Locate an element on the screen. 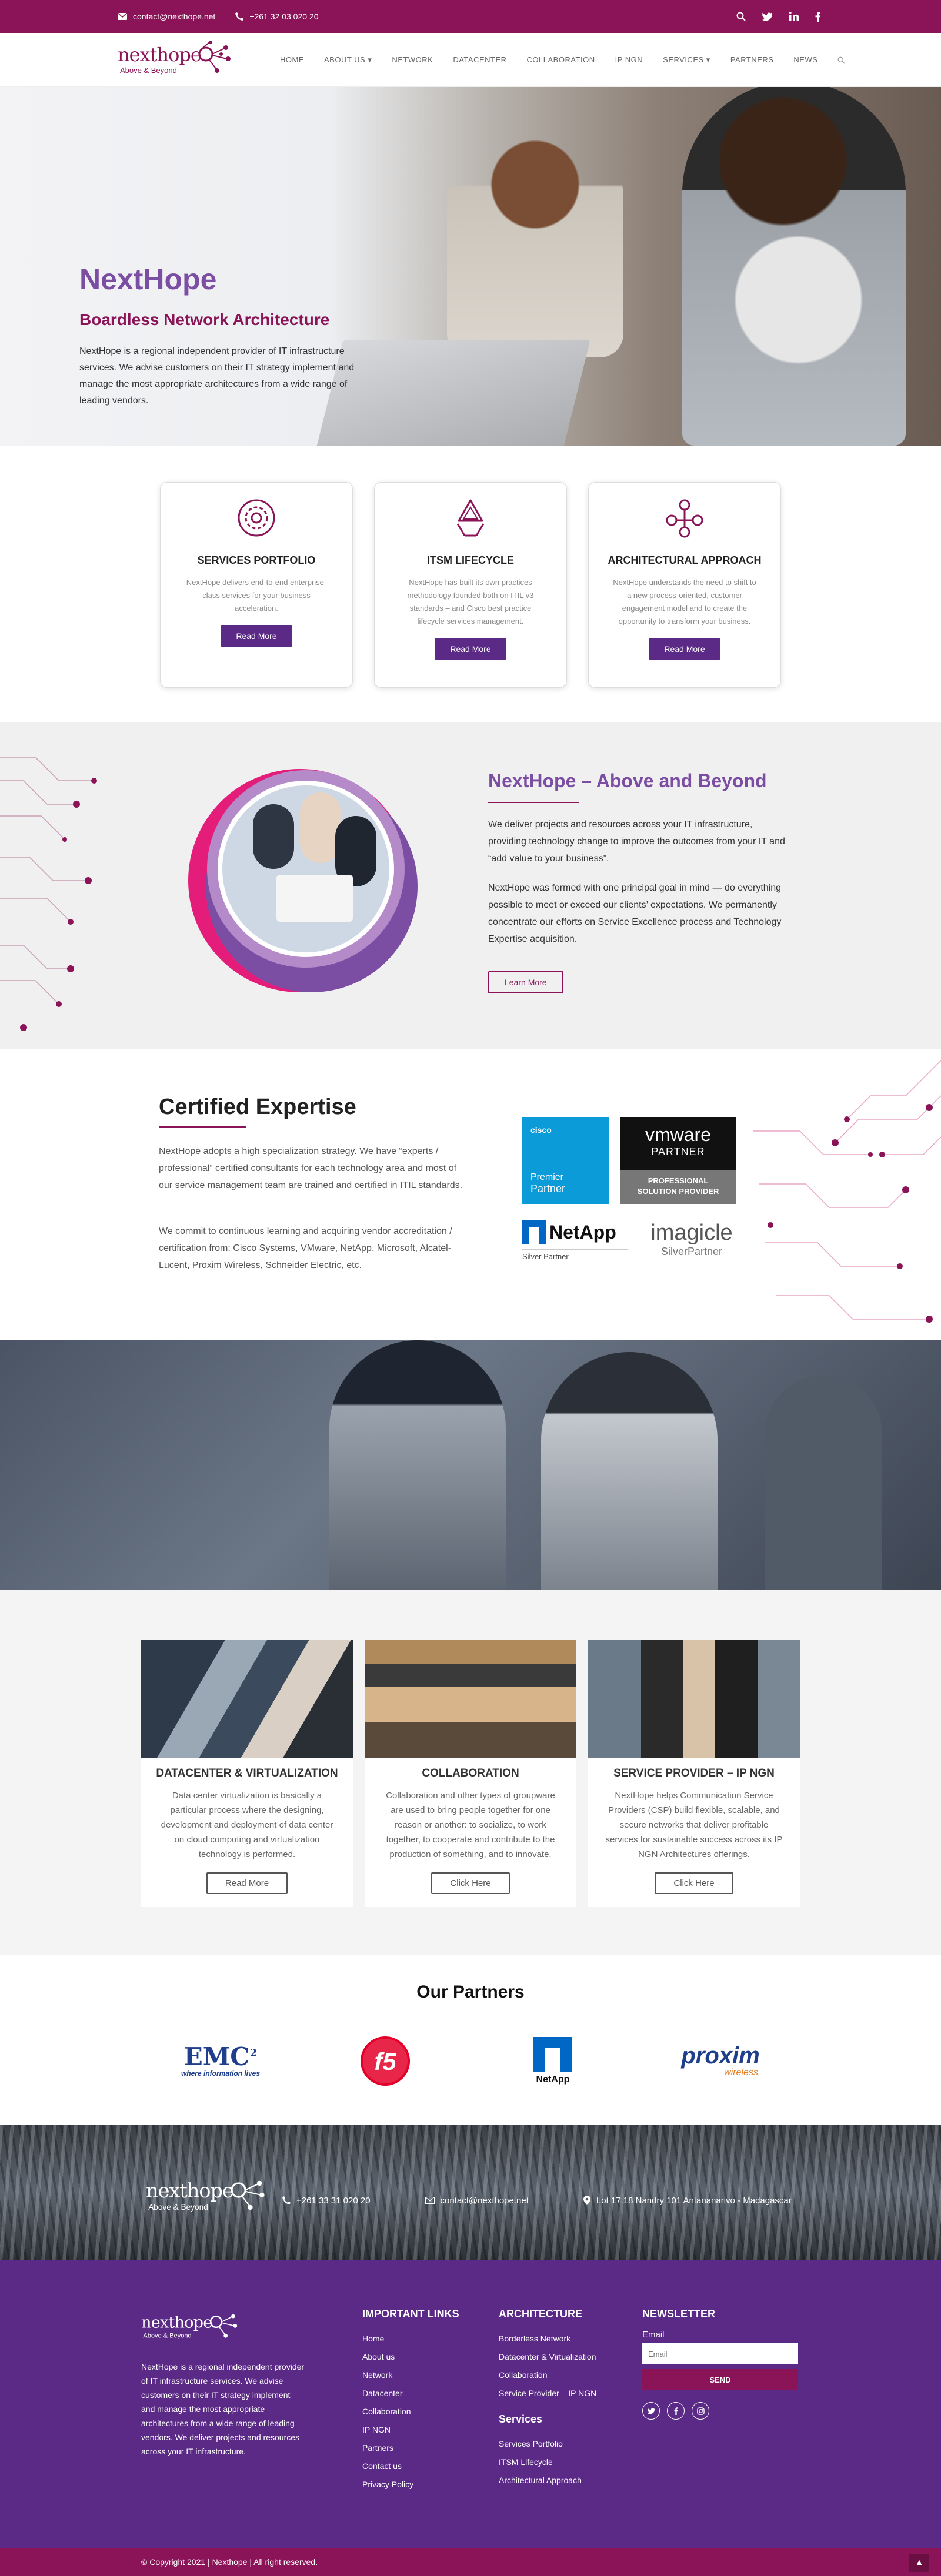 Image resolution: width=941 pixels, height=2576 pixels. contact-phone: +261 33 31 020 20 is located at coordinates (326, 2201).